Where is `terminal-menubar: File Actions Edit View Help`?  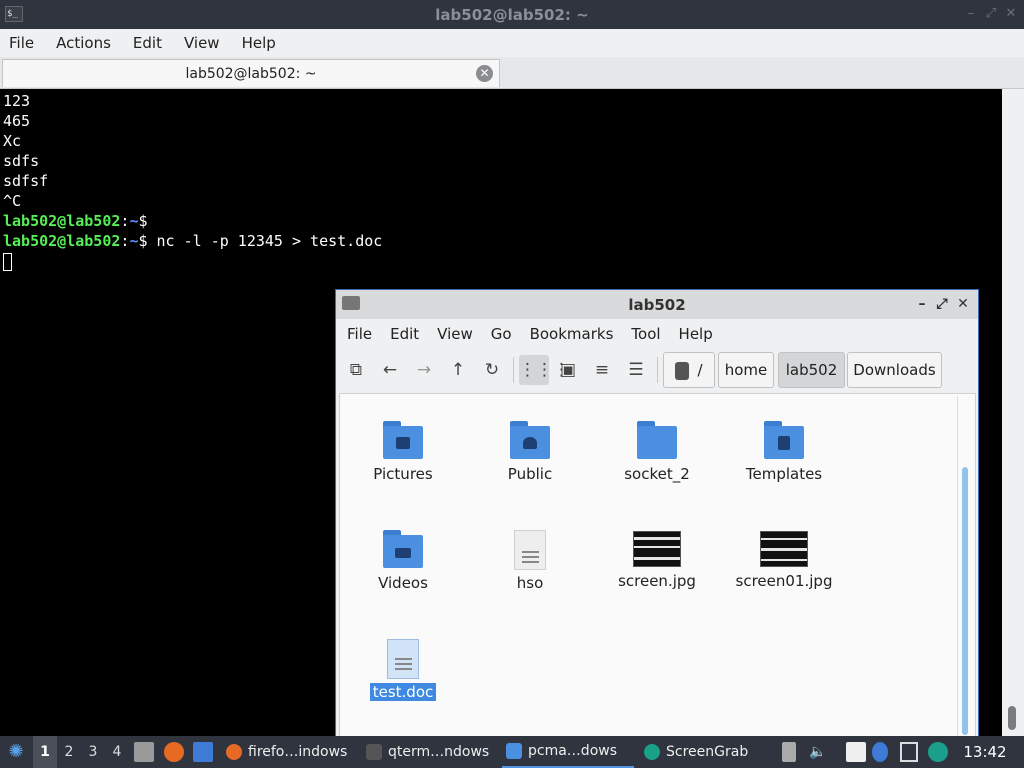
terminal-menubar: File Actions Edit View Help is located at coordinates (512, 43).